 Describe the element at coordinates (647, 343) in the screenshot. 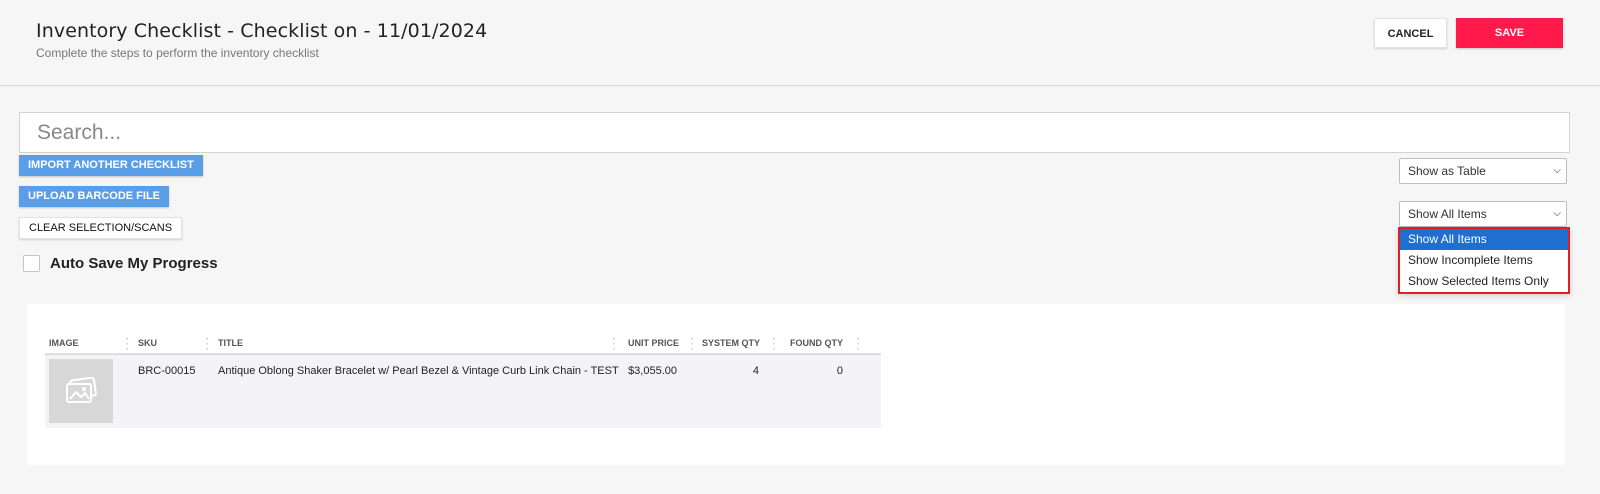

I see `column-header-unit-price: UNIT PRICE` at that location.